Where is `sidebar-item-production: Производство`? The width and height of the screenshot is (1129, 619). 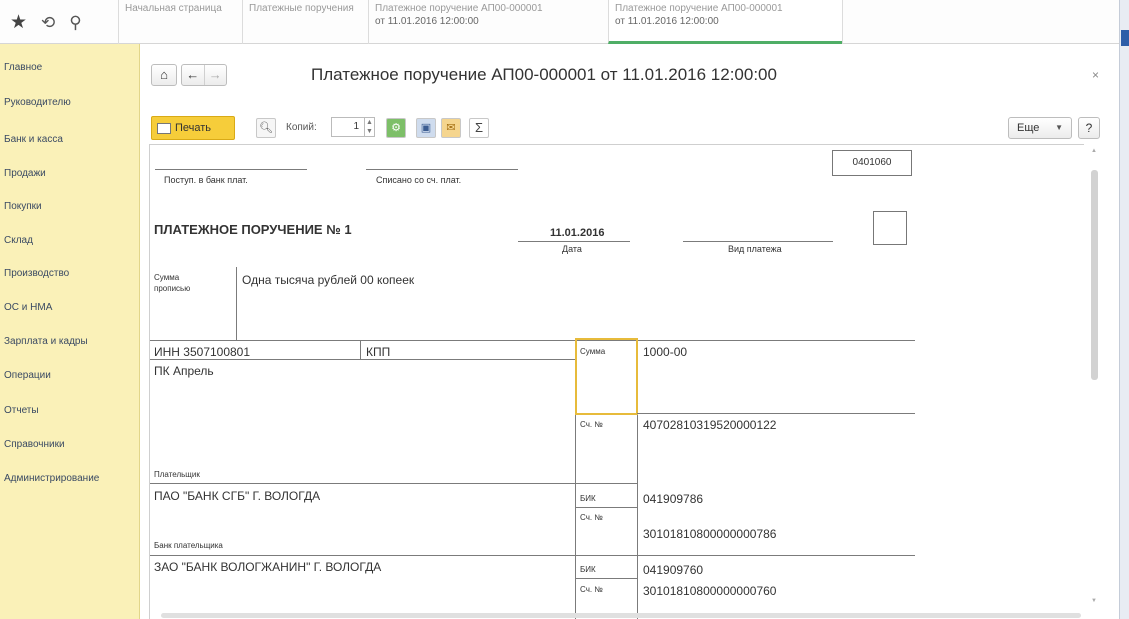 sidebar-item-production: Производство is located at coordinates (36, 273).